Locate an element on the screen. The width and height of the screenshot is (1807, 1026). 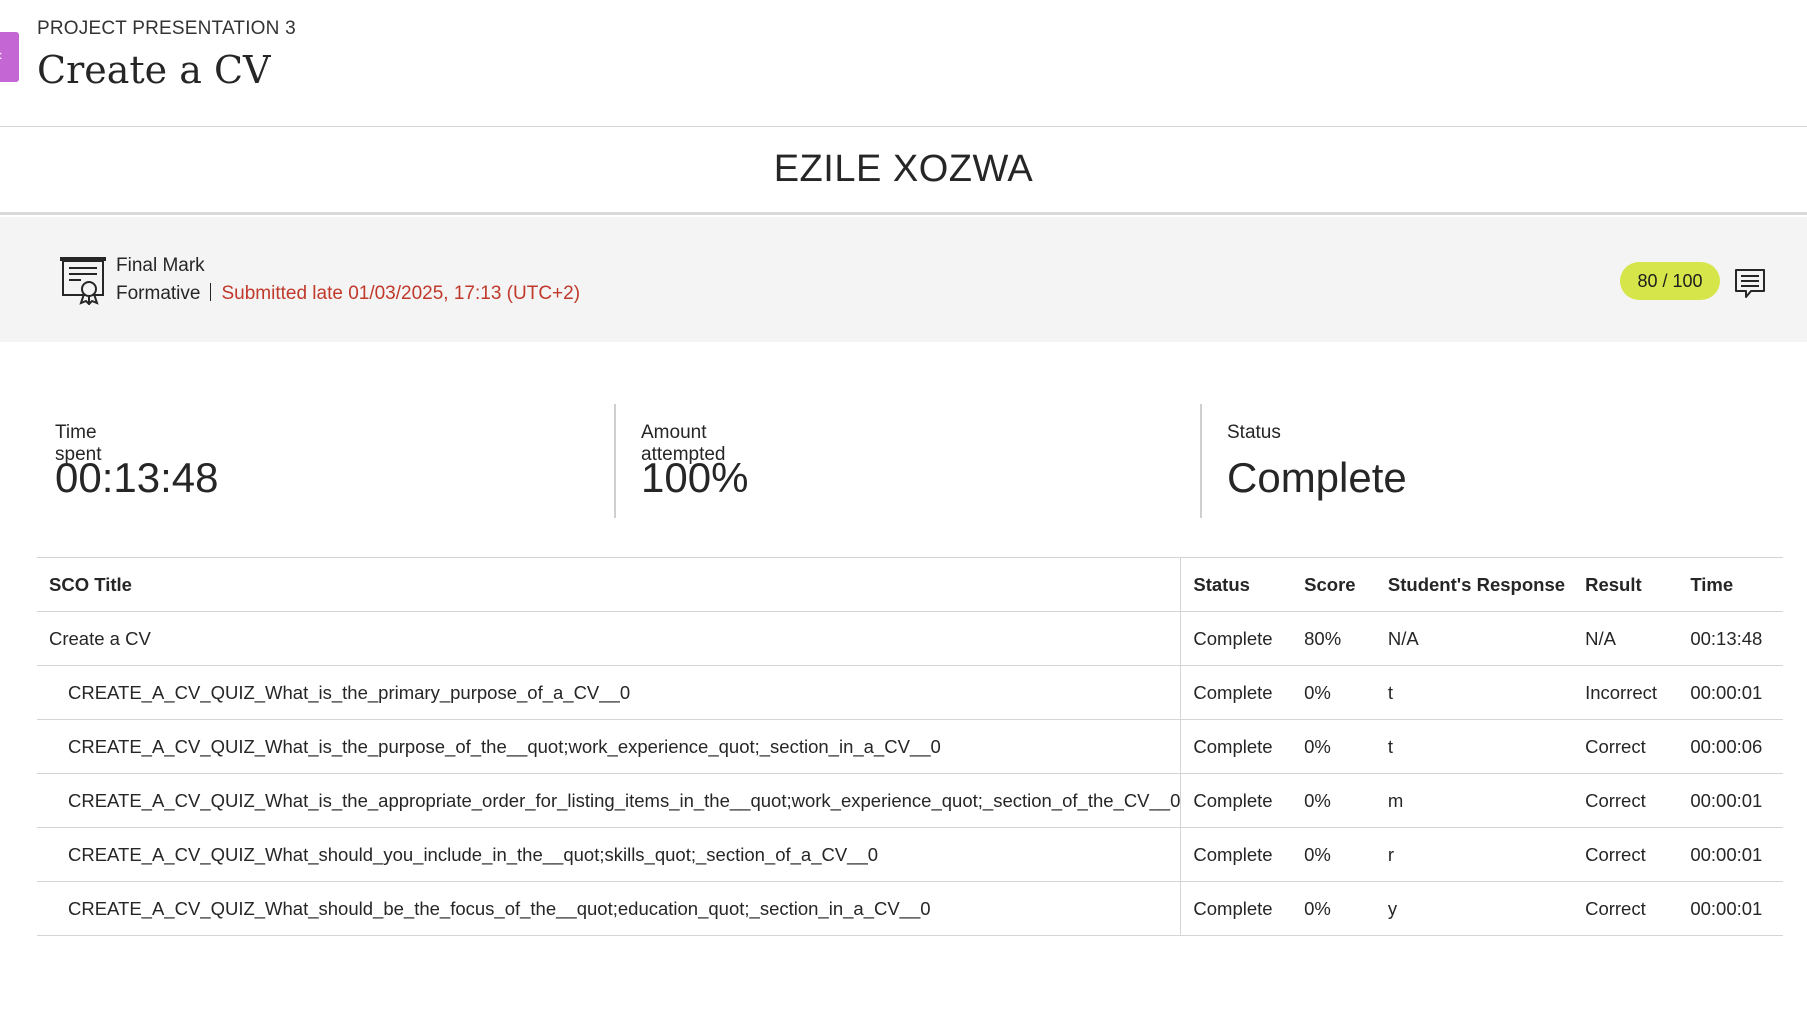
grade-title: Final Mark is located at coordinates (160, 265).